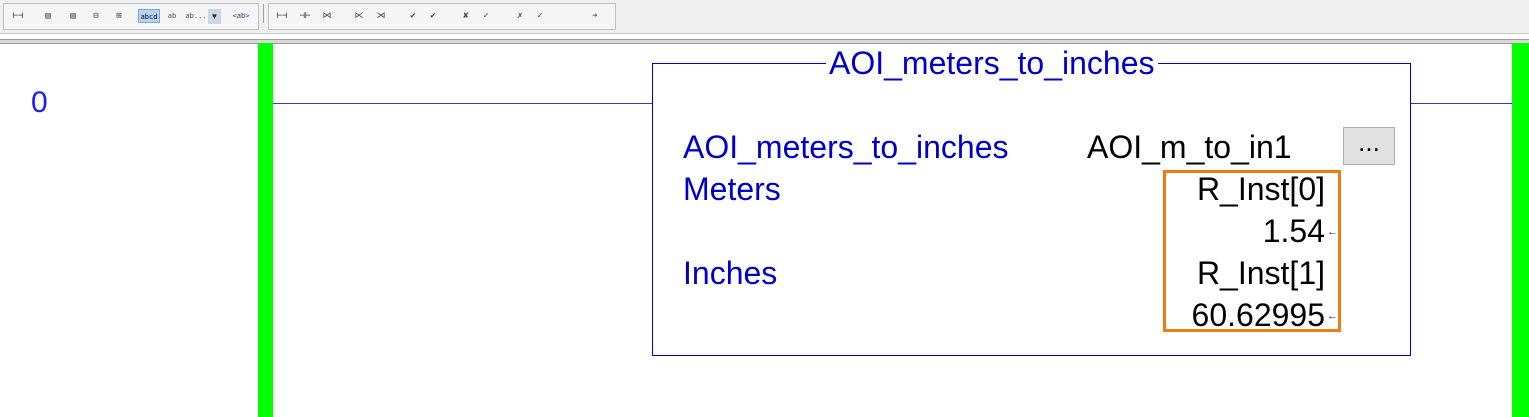  What do you see at coordinates (462, 103) in the screenshot?
I see `rung-wire-left` at bounding box center [462, 103].